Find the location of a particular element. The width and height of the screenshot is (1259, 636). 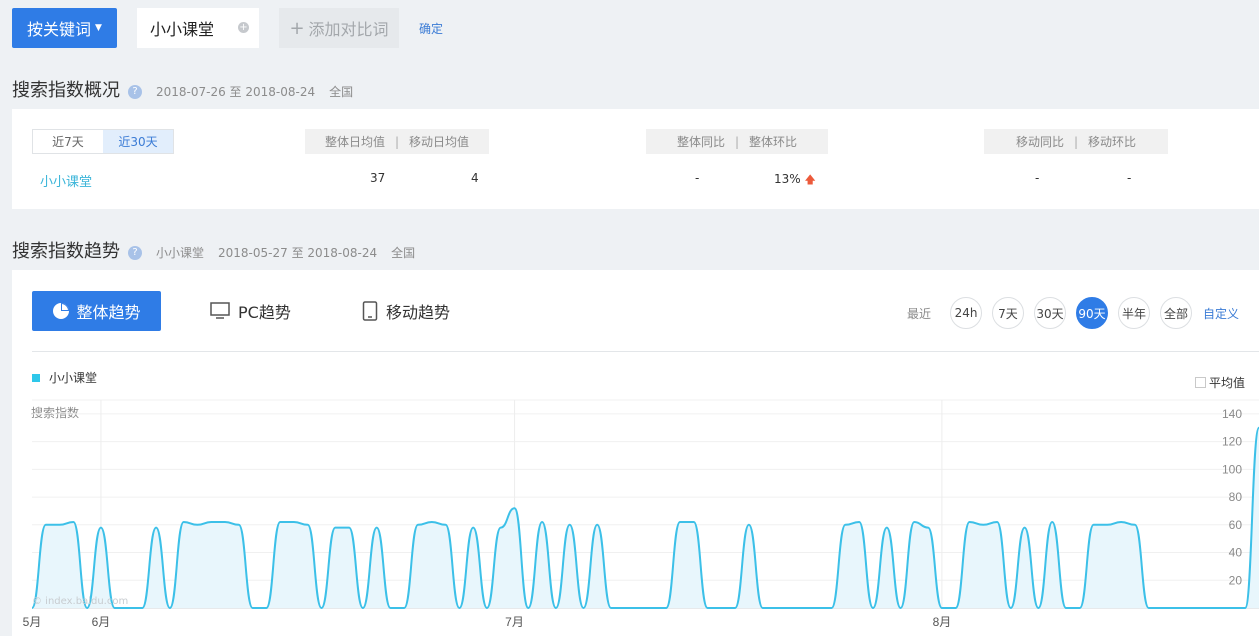

watermark: © index.baidu.com is located at coordinates (80, 601).